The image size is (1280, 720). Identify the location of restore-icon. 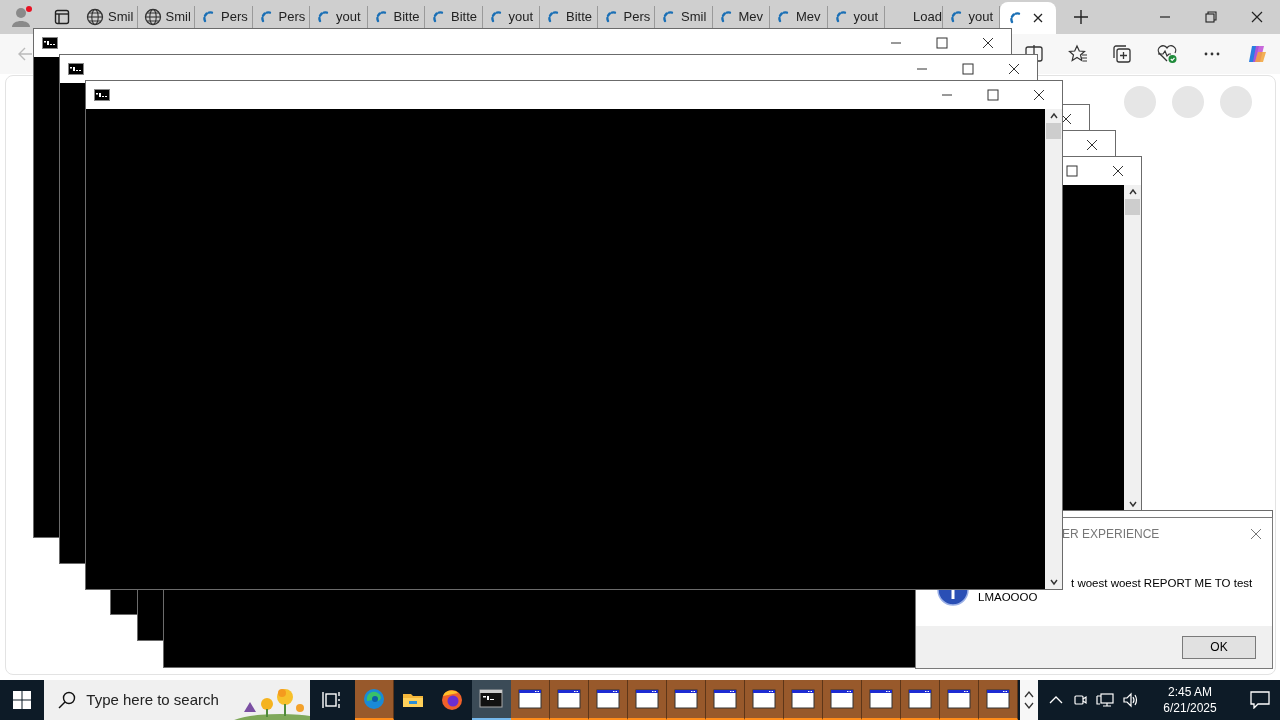
(1211, 17).